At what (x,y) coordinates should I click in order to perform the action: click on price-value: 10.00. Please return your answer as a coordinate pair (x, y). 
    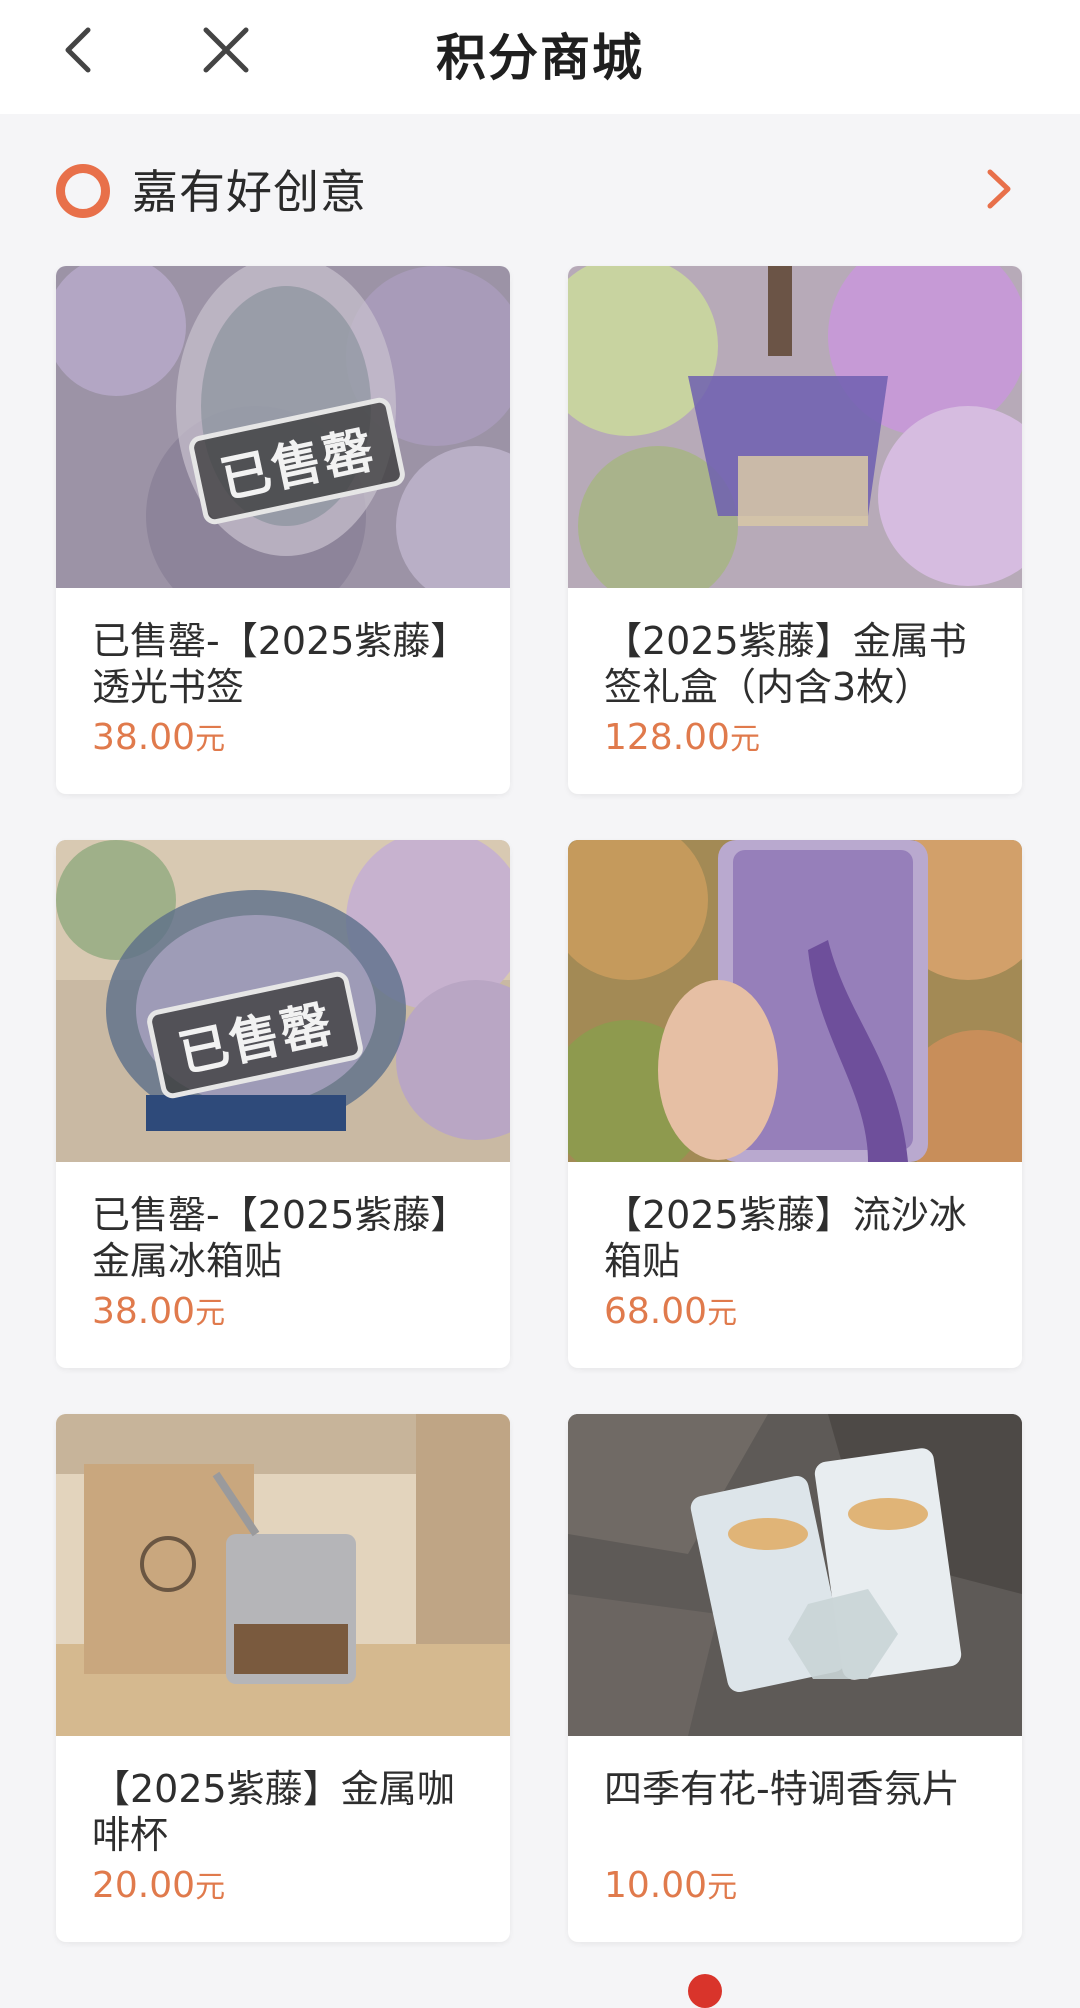
    Looking at the image, I should click on (656, 1885).